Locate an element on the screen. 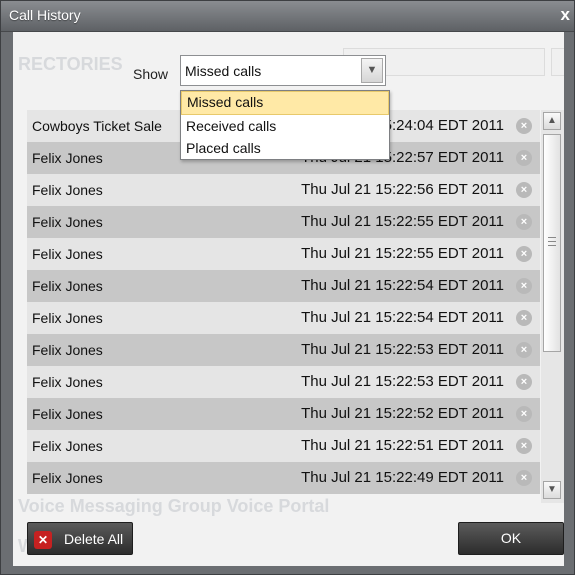  delete-icon: ✕ is located at coordinates (43, 540).